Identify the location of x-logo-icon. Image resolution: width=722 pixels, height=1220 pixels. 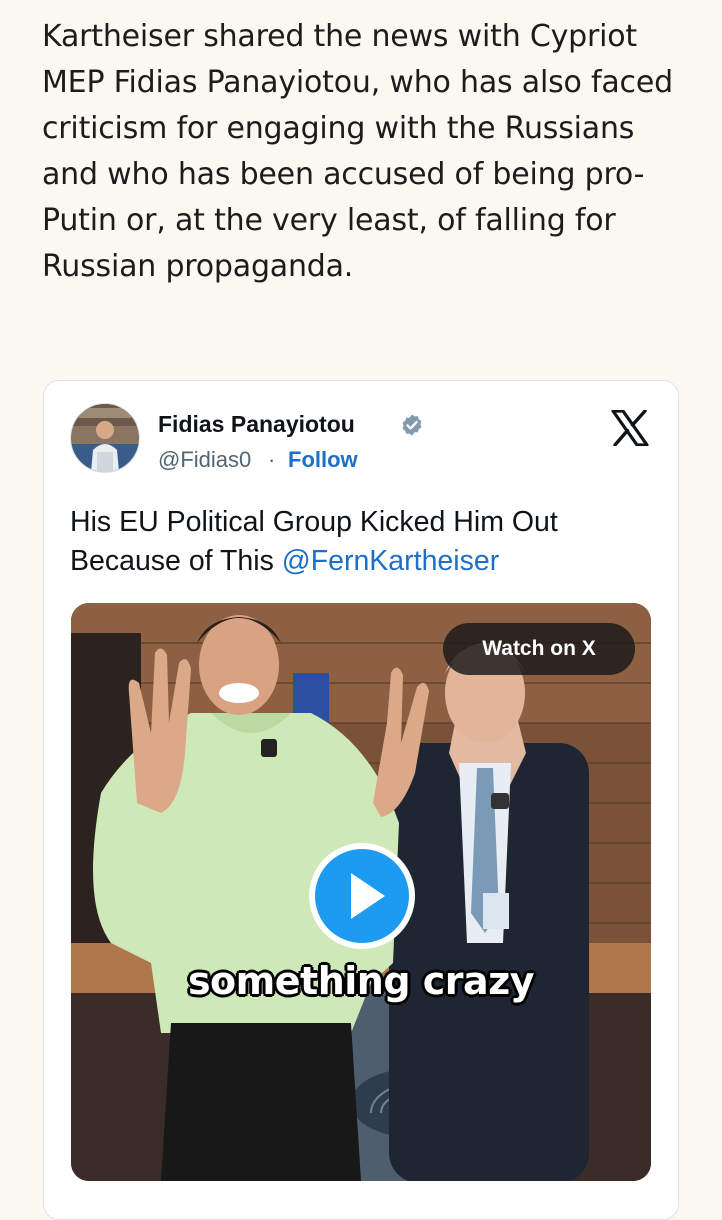
(630, 428).